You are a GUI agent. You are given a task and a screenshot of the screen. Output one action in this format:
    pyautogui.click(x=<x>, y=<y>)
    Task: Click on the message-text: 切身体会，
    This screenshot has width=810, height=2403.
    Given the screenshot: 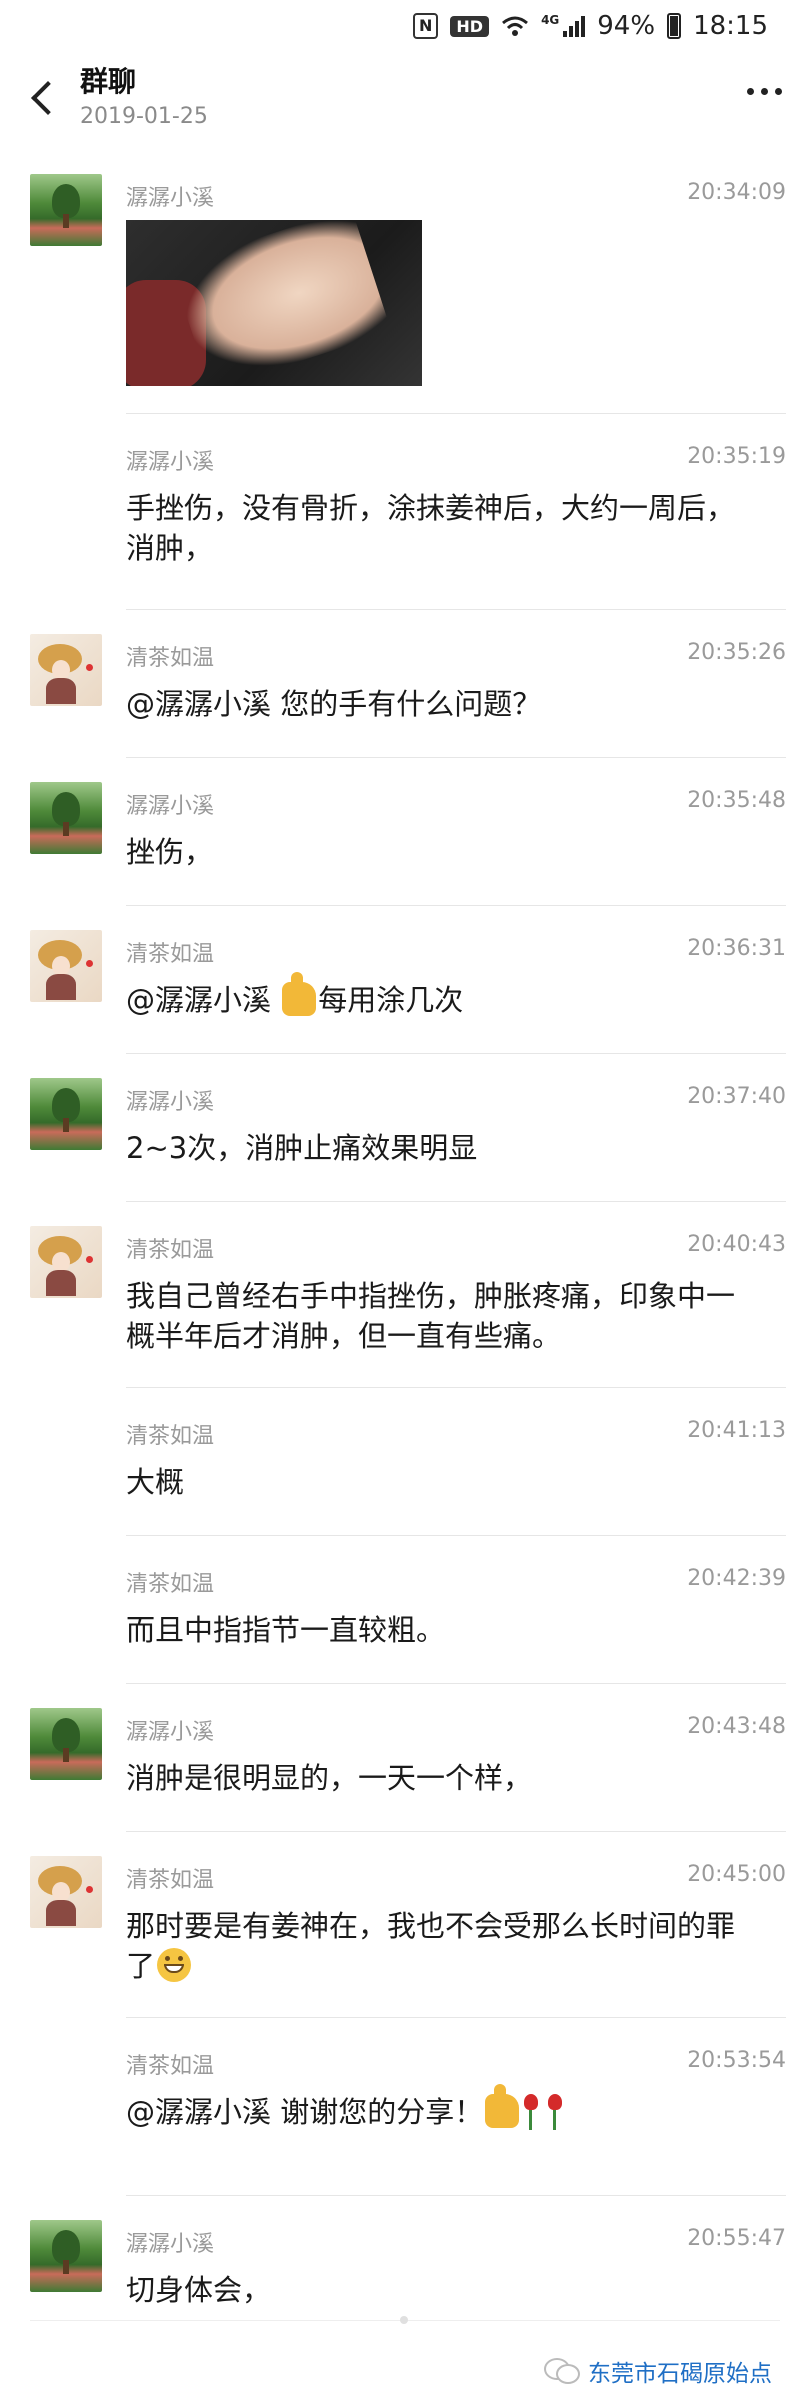 What is the action you would take?
    pyautogui.click(x=199, y=2290)
    